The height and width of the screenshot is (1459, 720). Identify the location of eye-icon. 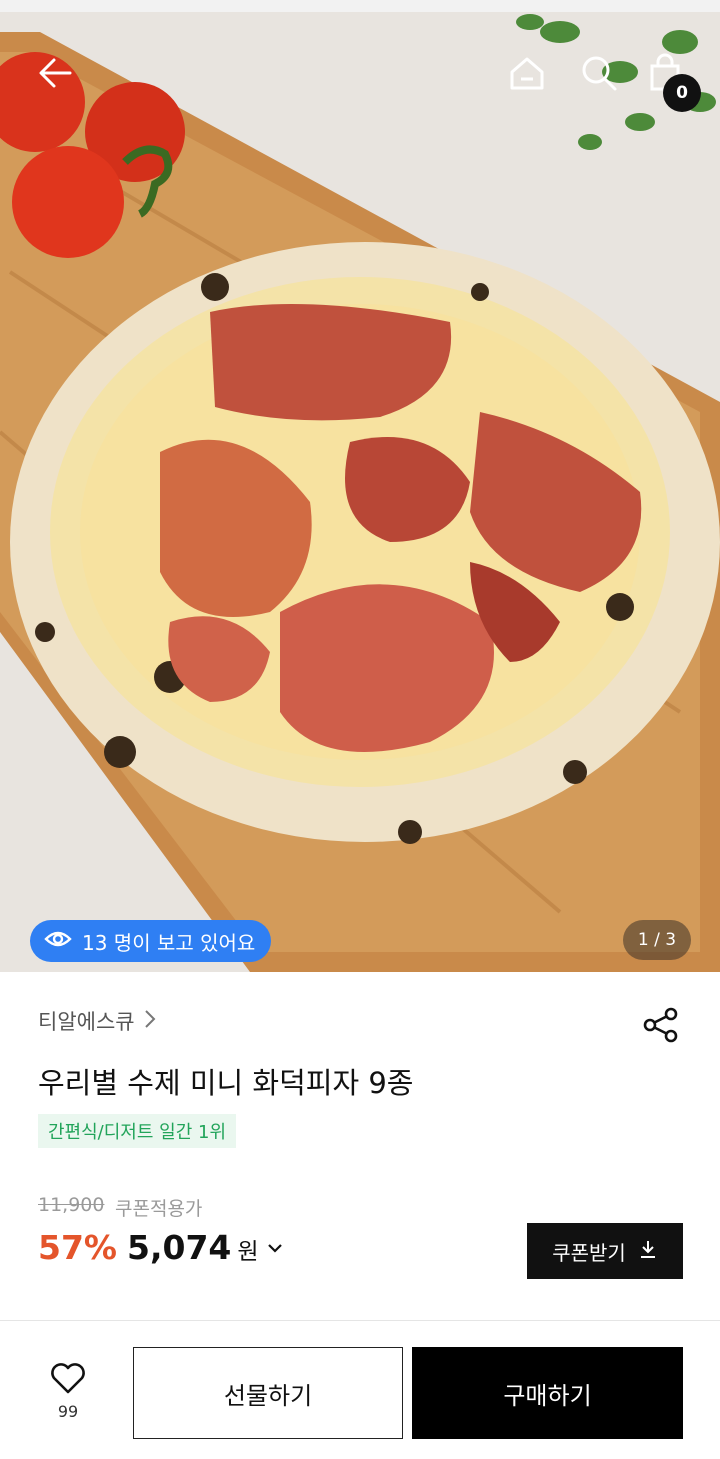
(58, 941).